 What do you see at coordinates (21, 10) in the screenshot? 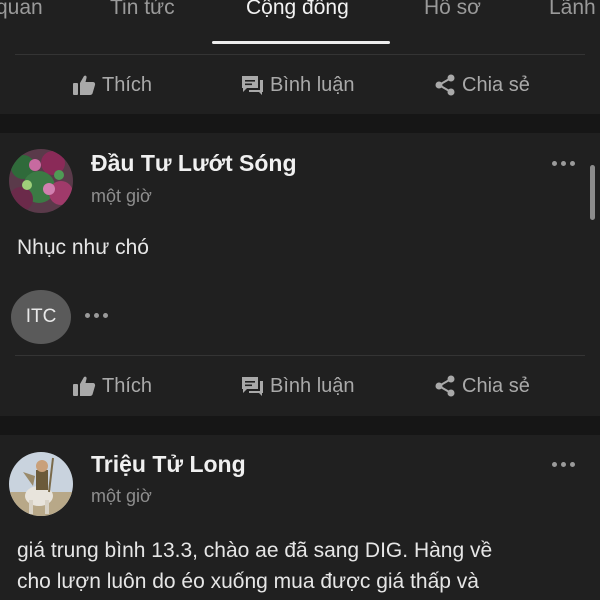
I see `tab-quan: quan` at bounding box center [21, 10].